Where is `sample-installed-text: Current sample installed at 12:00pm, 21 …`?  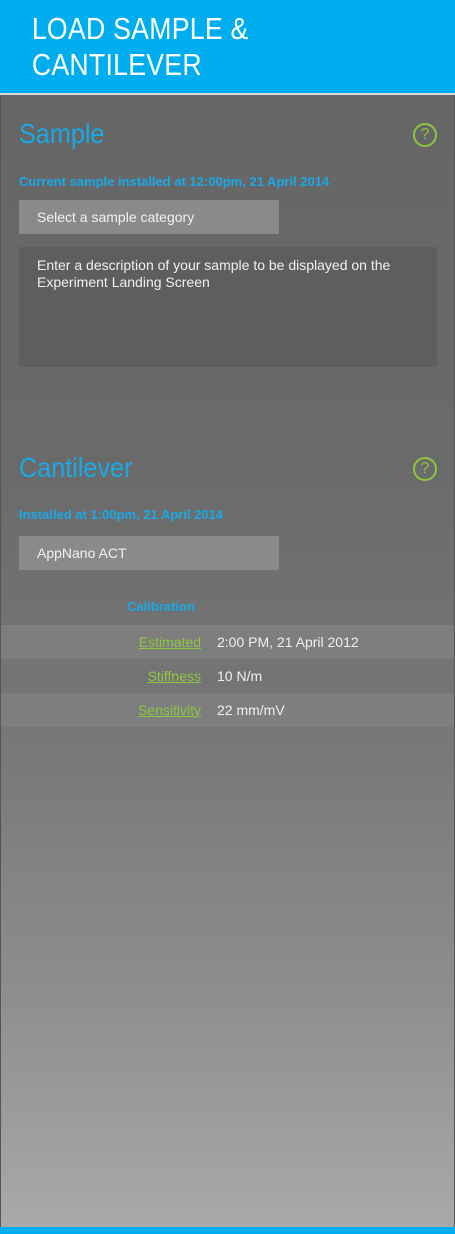 sample-installed-text: Current sample installed at 12:00pm, 21 … is located at coordinates (174, 181).